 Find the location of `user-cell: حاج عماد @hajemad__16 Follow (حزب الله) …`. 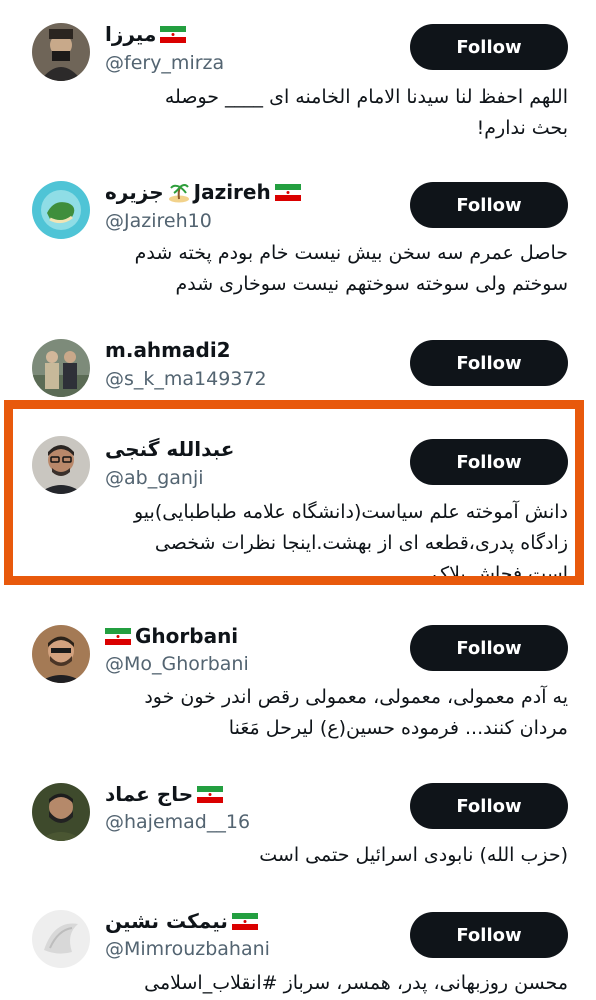

user-cell: حاج عماد @hajemad__16 Follow (حزب الله) … is located at coordinates (298, 833).